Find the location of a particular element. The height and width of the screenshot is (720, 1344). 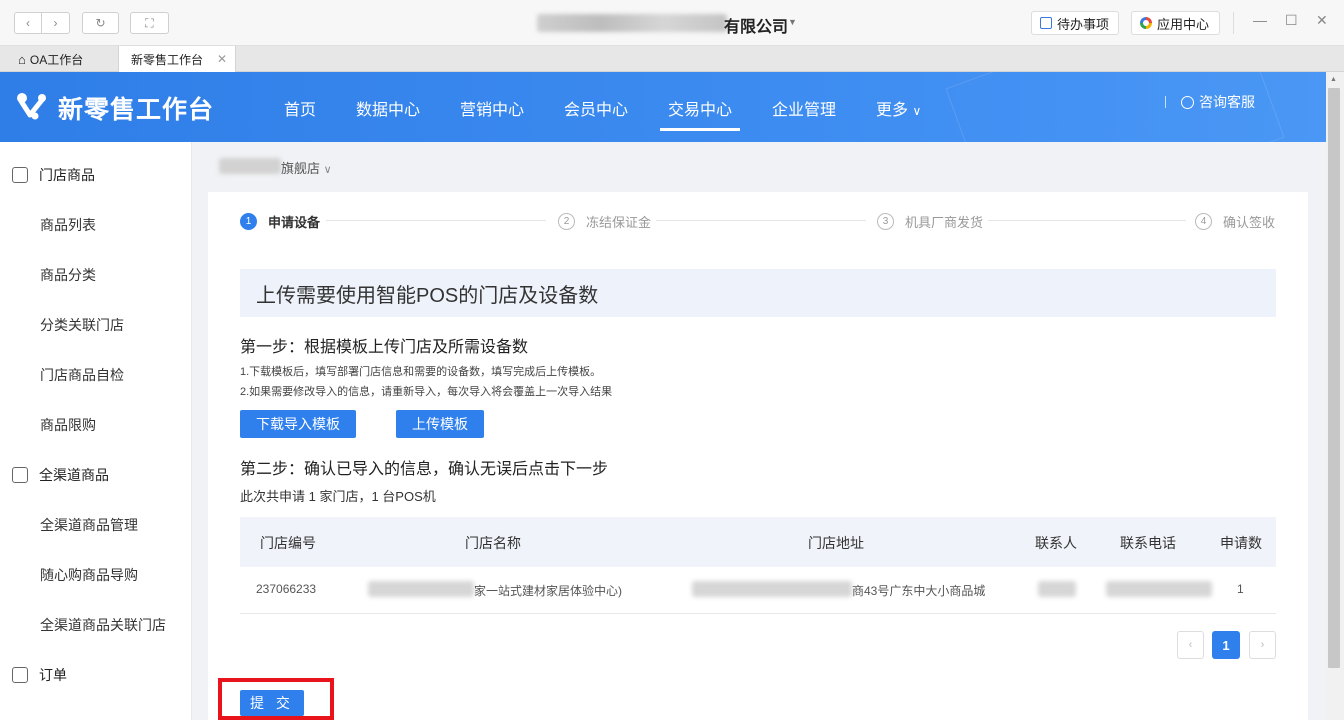

sidebar-item-omni-store-link: 全渠道商品关联门店 is located at coordinates (103, 625).